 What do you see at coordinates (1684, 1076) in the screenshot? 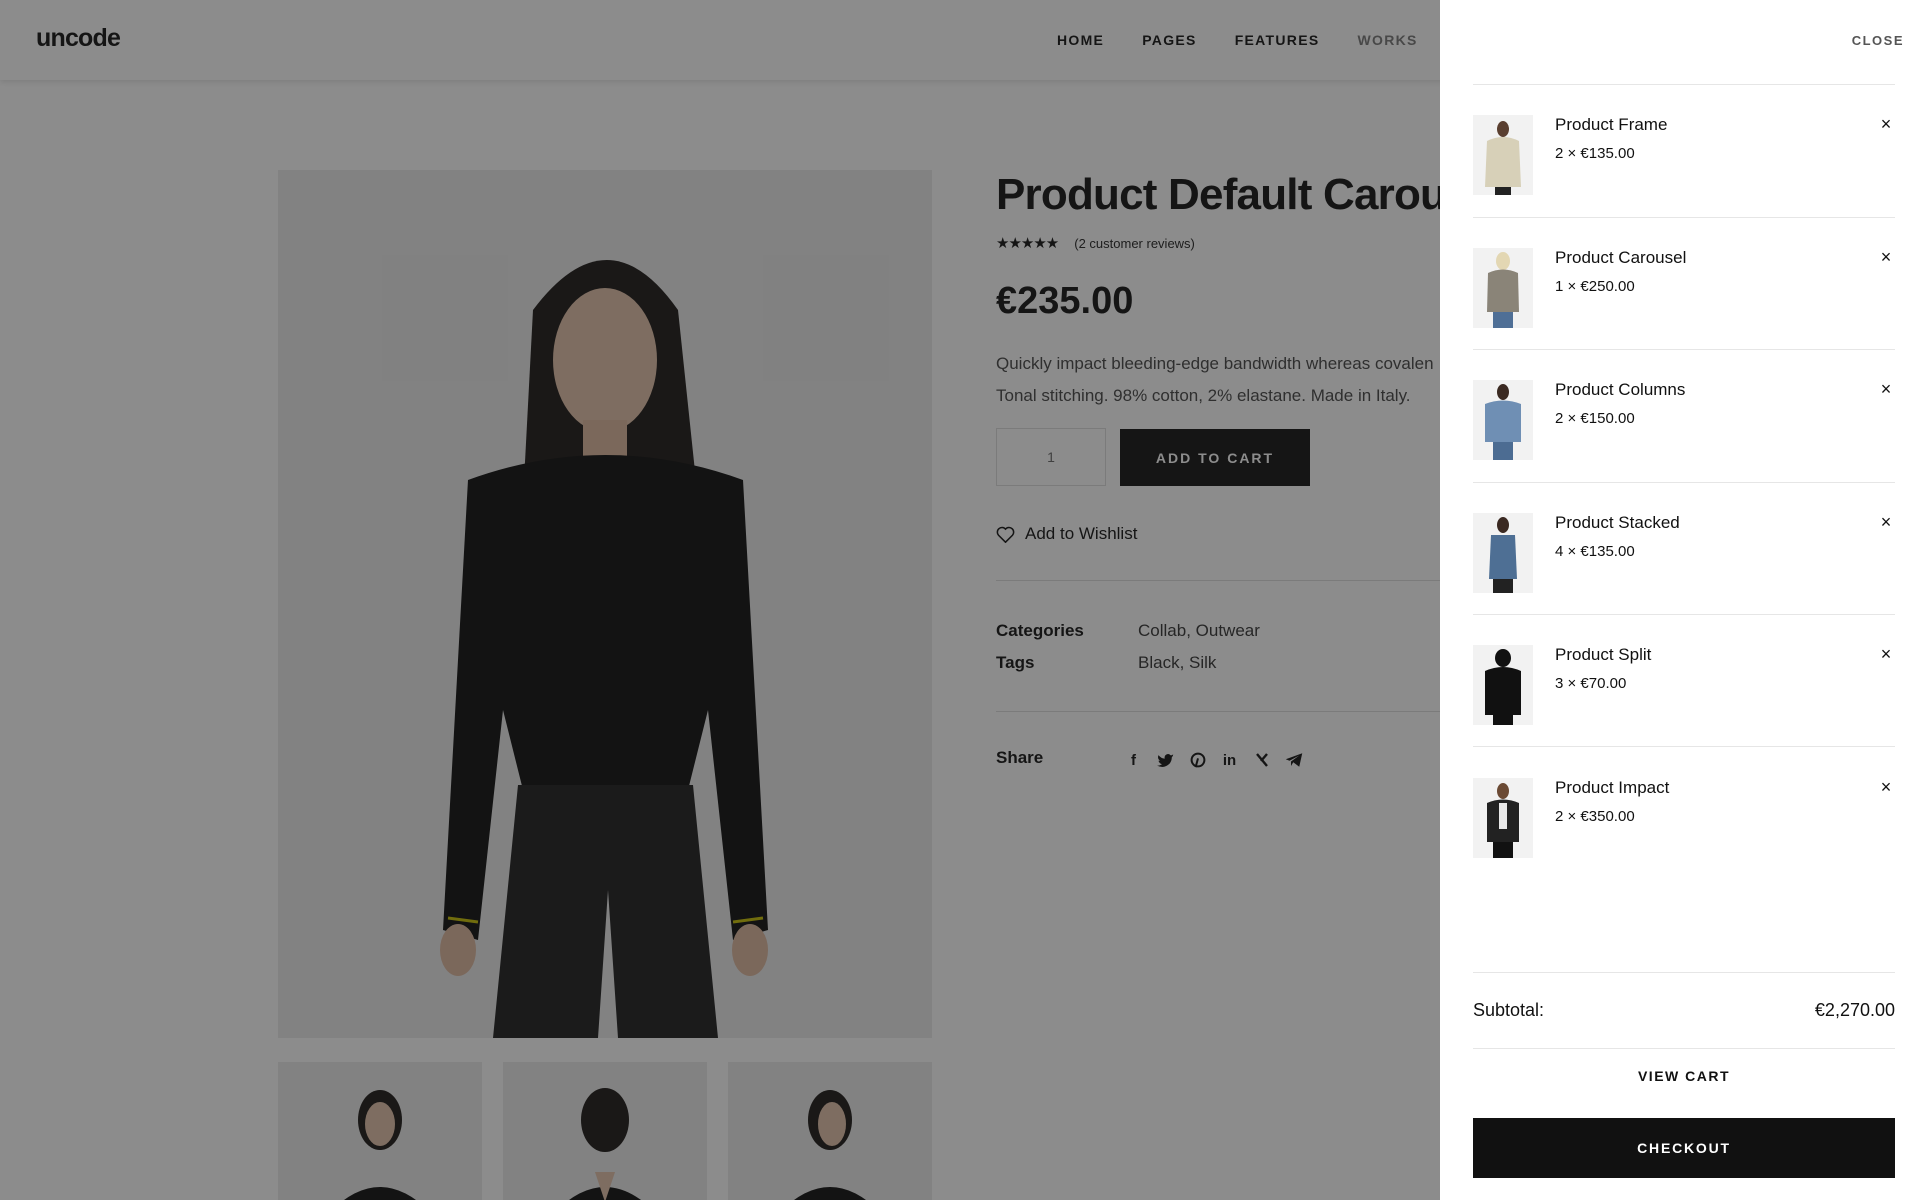
I see `view-cart-button: VIEW CART` at bounding box center [1684, 1076].